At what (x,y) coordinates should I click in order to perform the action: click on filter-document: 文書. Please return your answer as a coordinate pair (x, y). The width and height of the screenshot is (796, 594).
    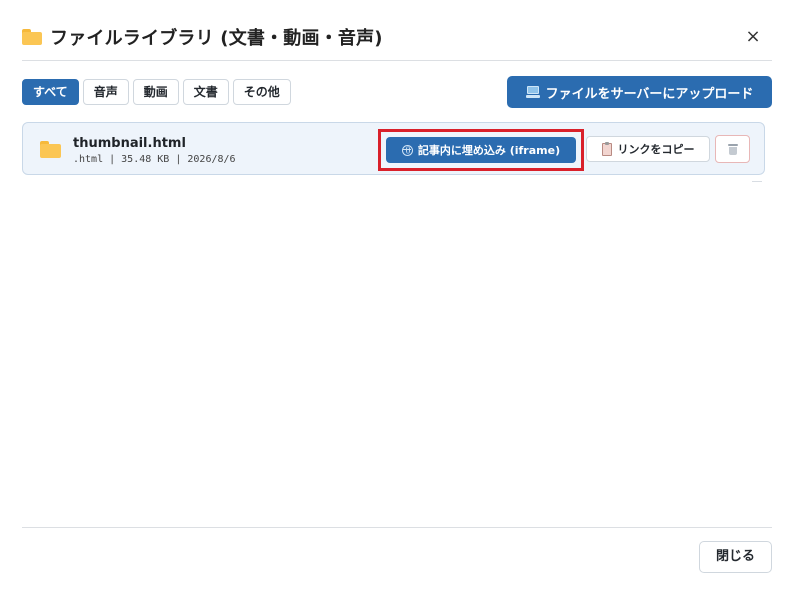
    Looking at the image, I should click on (205, 92).